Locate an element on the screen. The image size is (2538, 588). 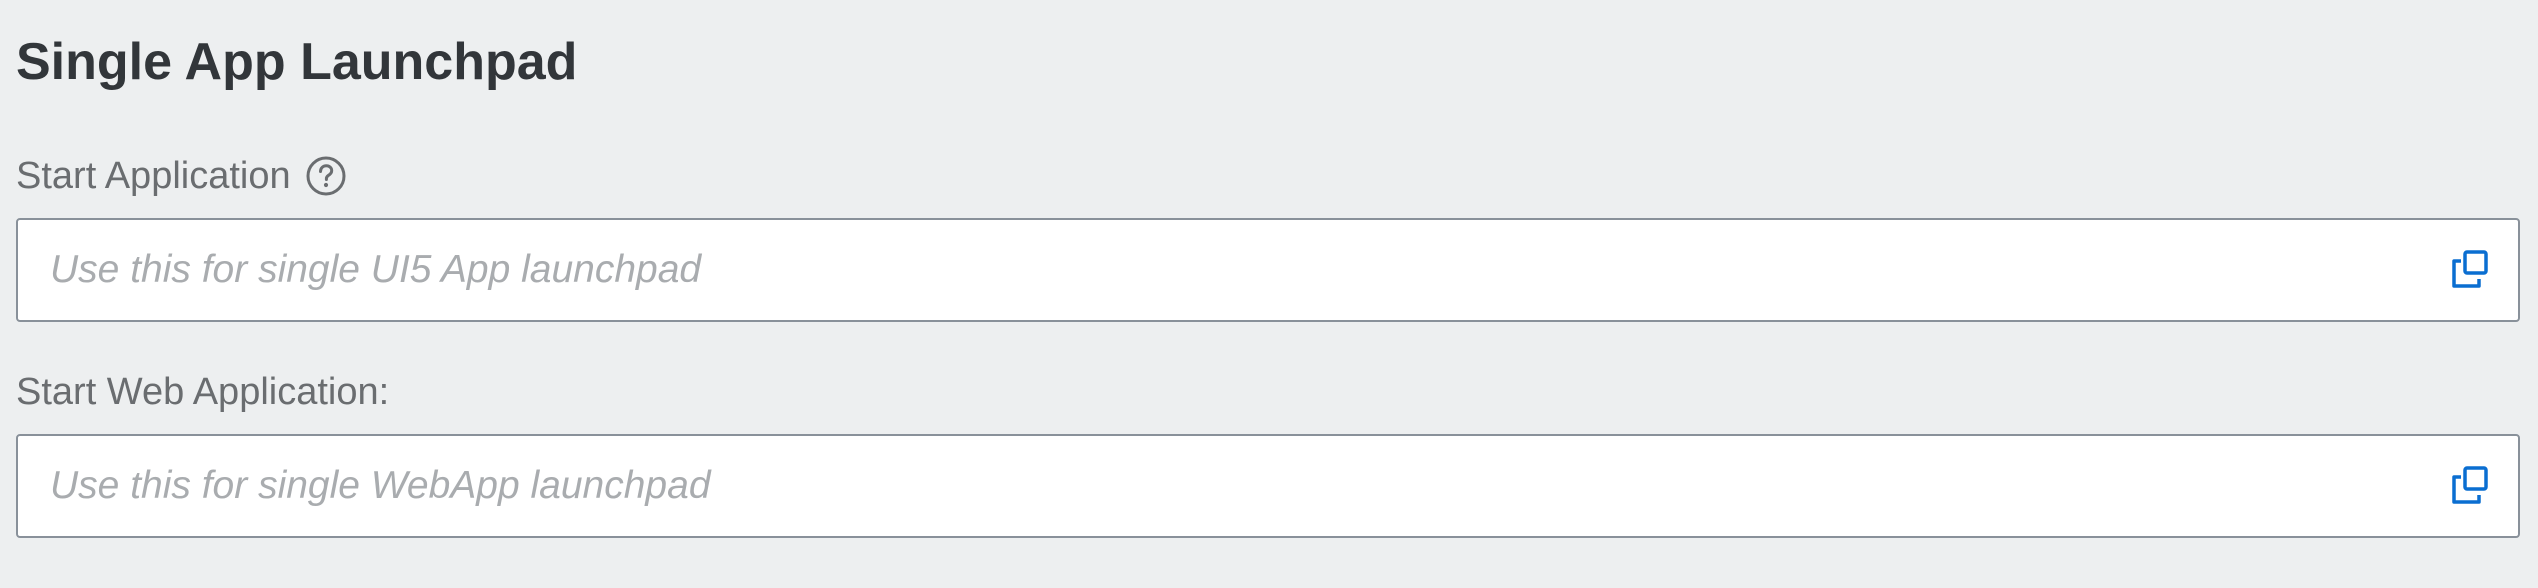
help-icon is located at coordinates (326, 176).